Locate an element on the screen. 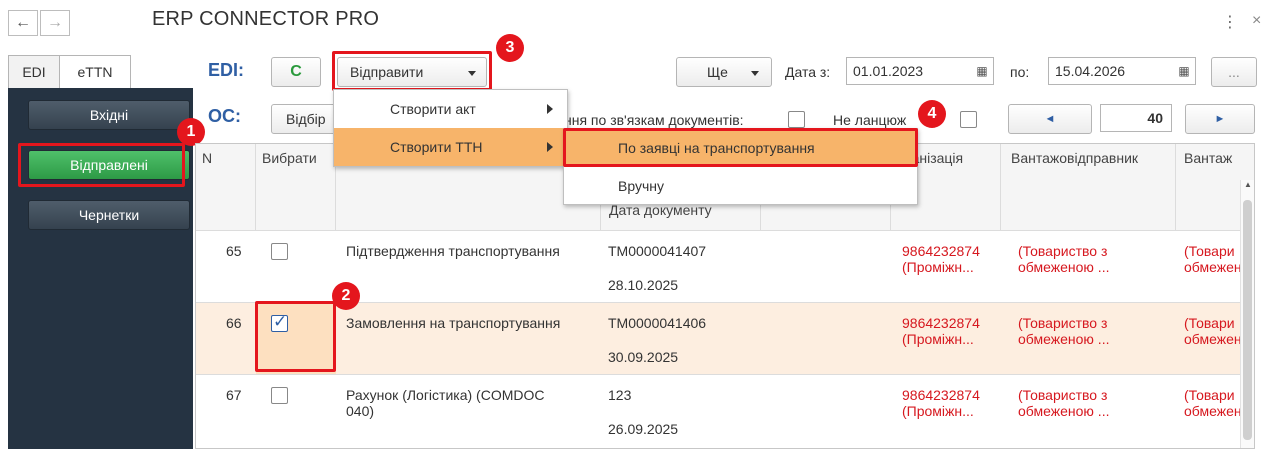 Image resolution: width=1275 pixels, height=449 pixels. row-doc-type: Підтвердження транспортування is located at coordinates (453, 251).